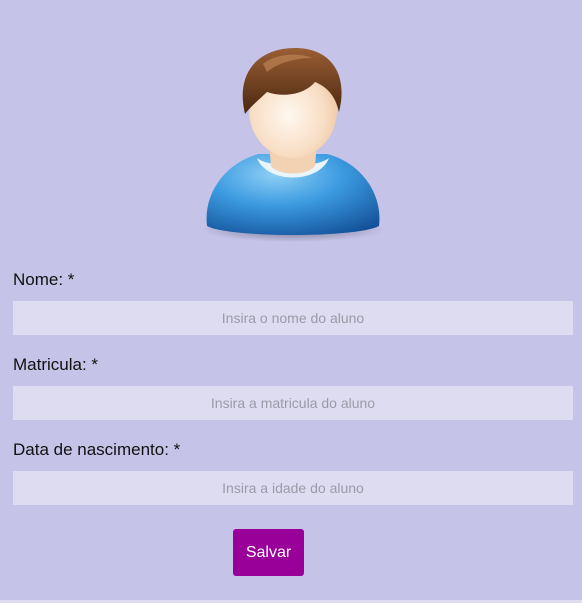  Describe the element at coordinates (293, 318) in the screenshot. I see `name-input` at that location.